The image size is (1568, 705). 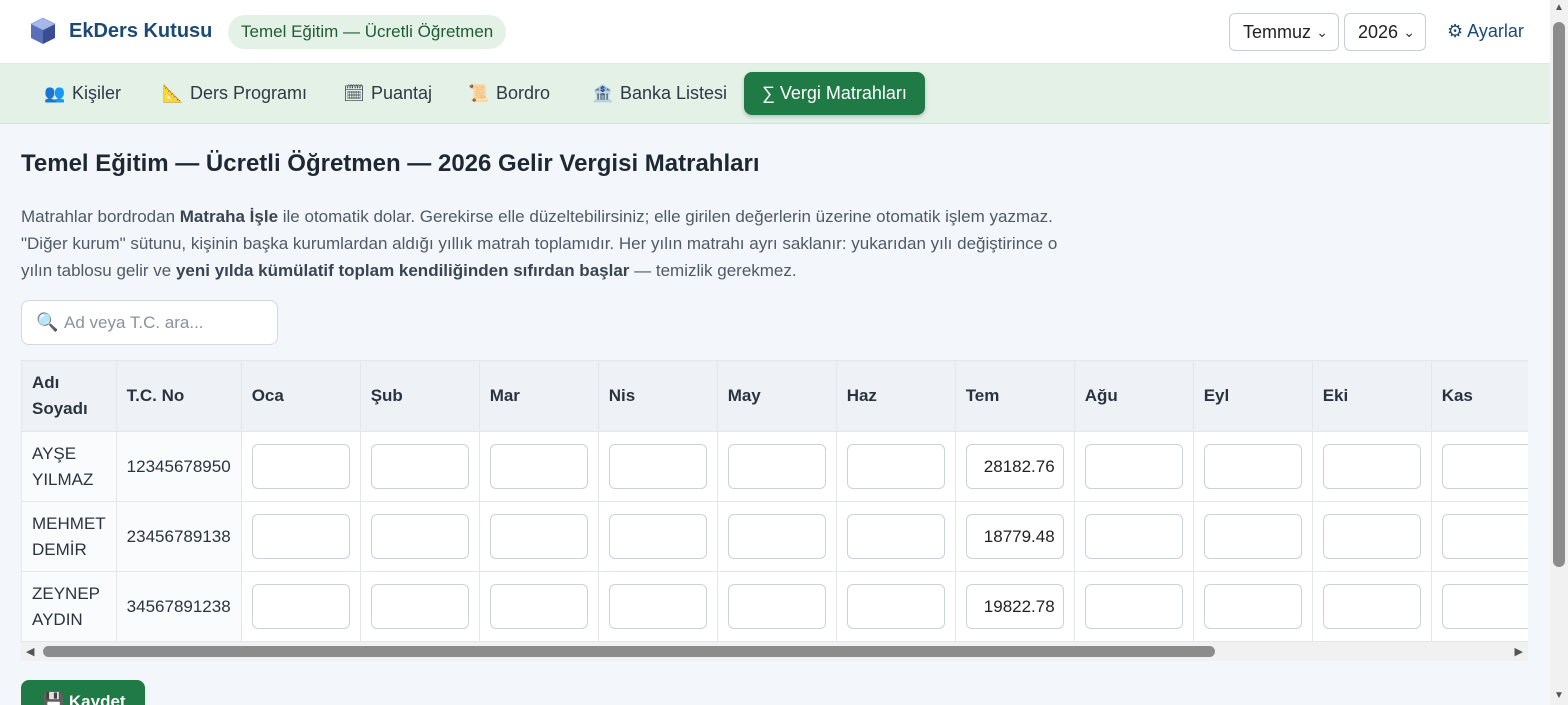 I want to click on save-button-label: Kaydet, so click(x=97, y=698).